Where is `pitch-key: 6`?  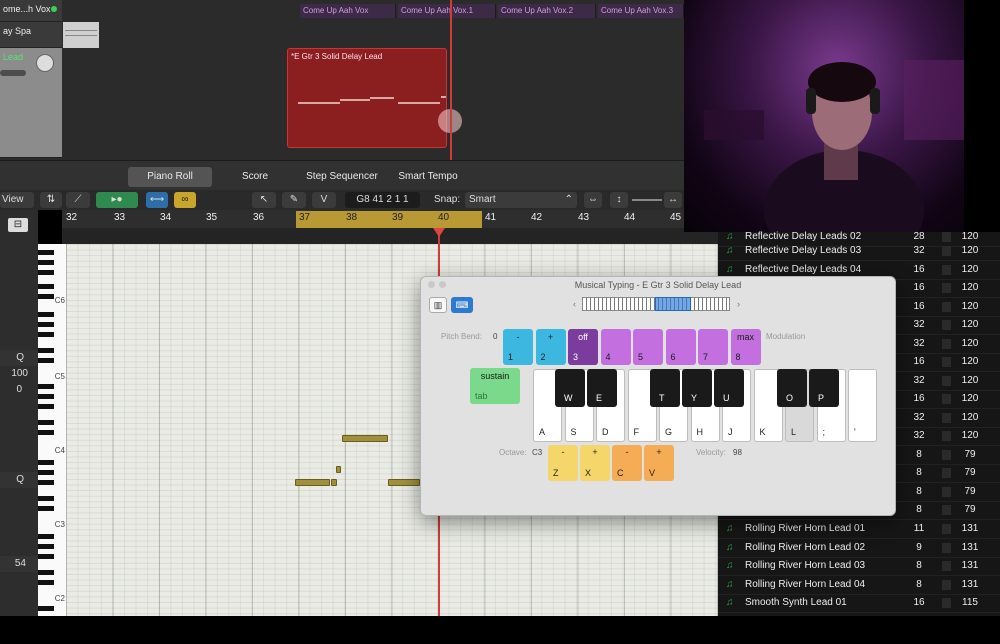 pitch-key: 6 is located at coordinates (680, 347).